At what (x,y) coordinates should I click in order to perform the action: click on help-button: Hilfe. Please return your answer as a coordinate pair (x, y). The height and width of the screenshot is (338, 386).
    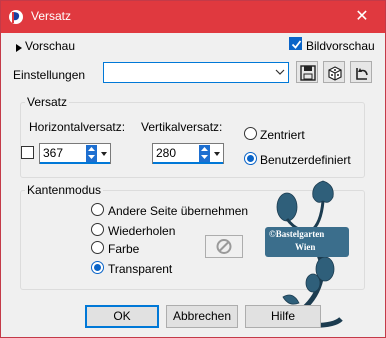
    Looking at the image, I should click on (283, 316).